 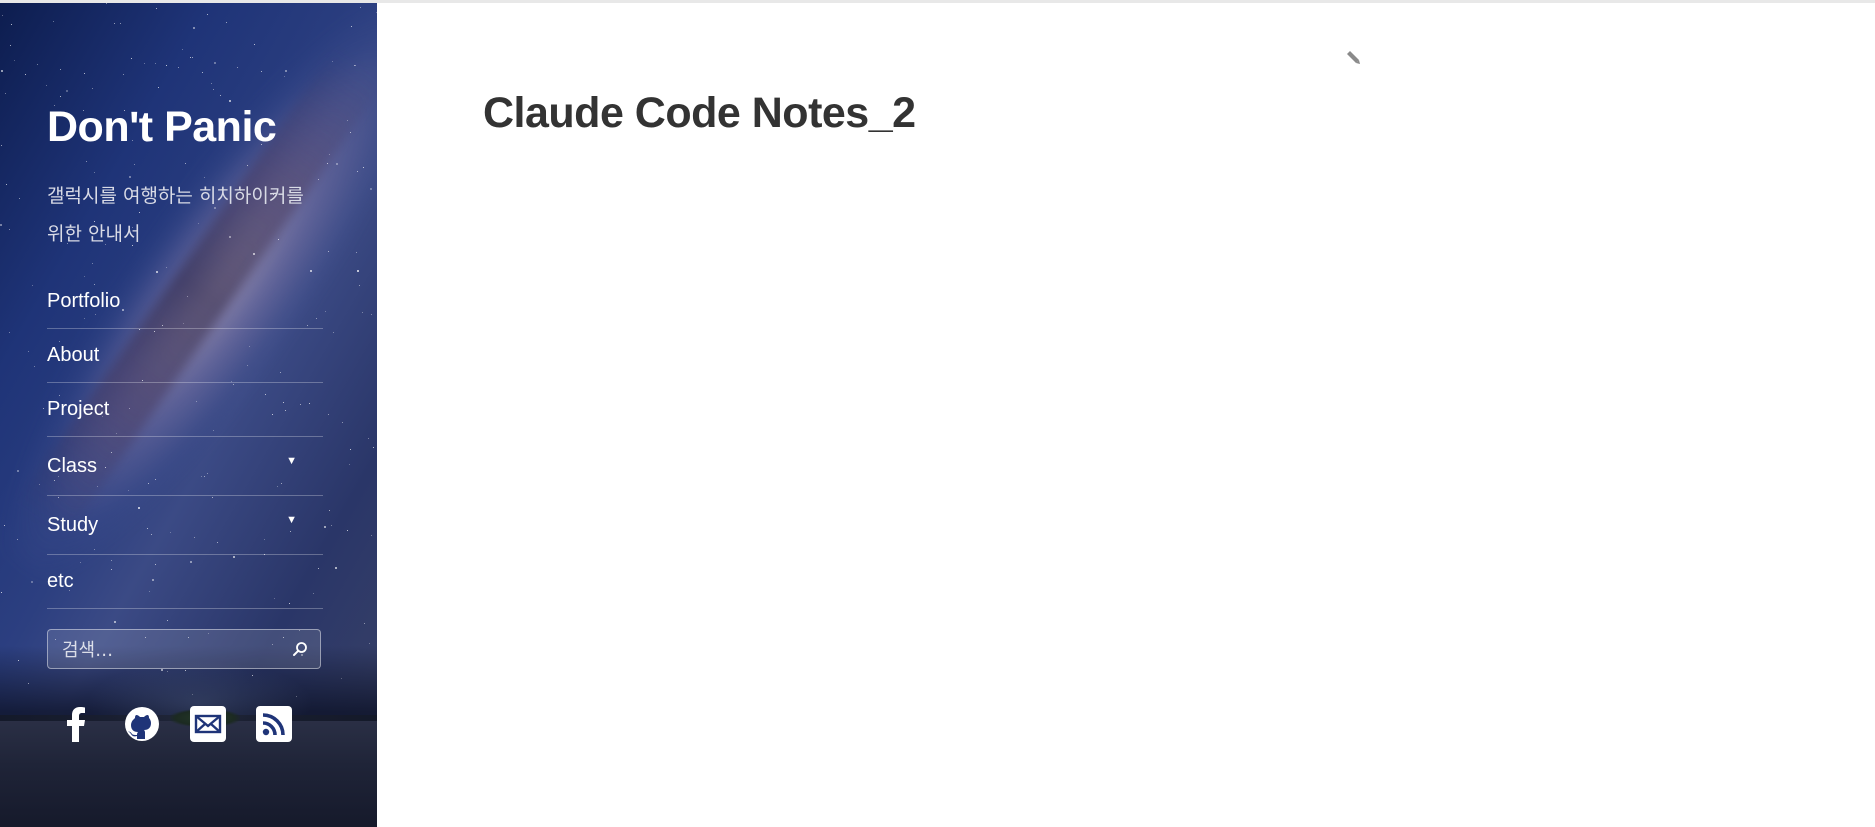 I want to click on email-icon, so click(x=208, y=724).